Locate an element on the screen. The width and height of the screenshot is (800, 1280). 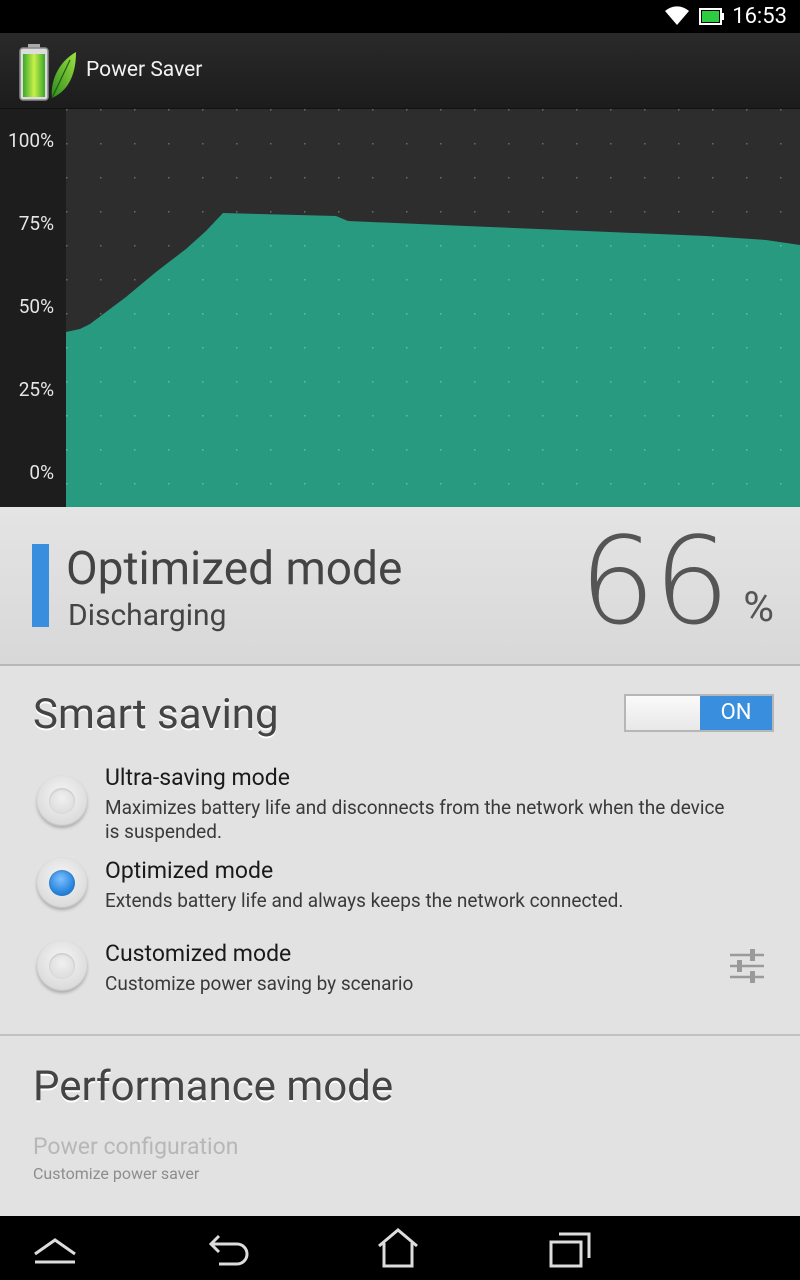
mode-indicator-bar is located at coordinates (40, 585).